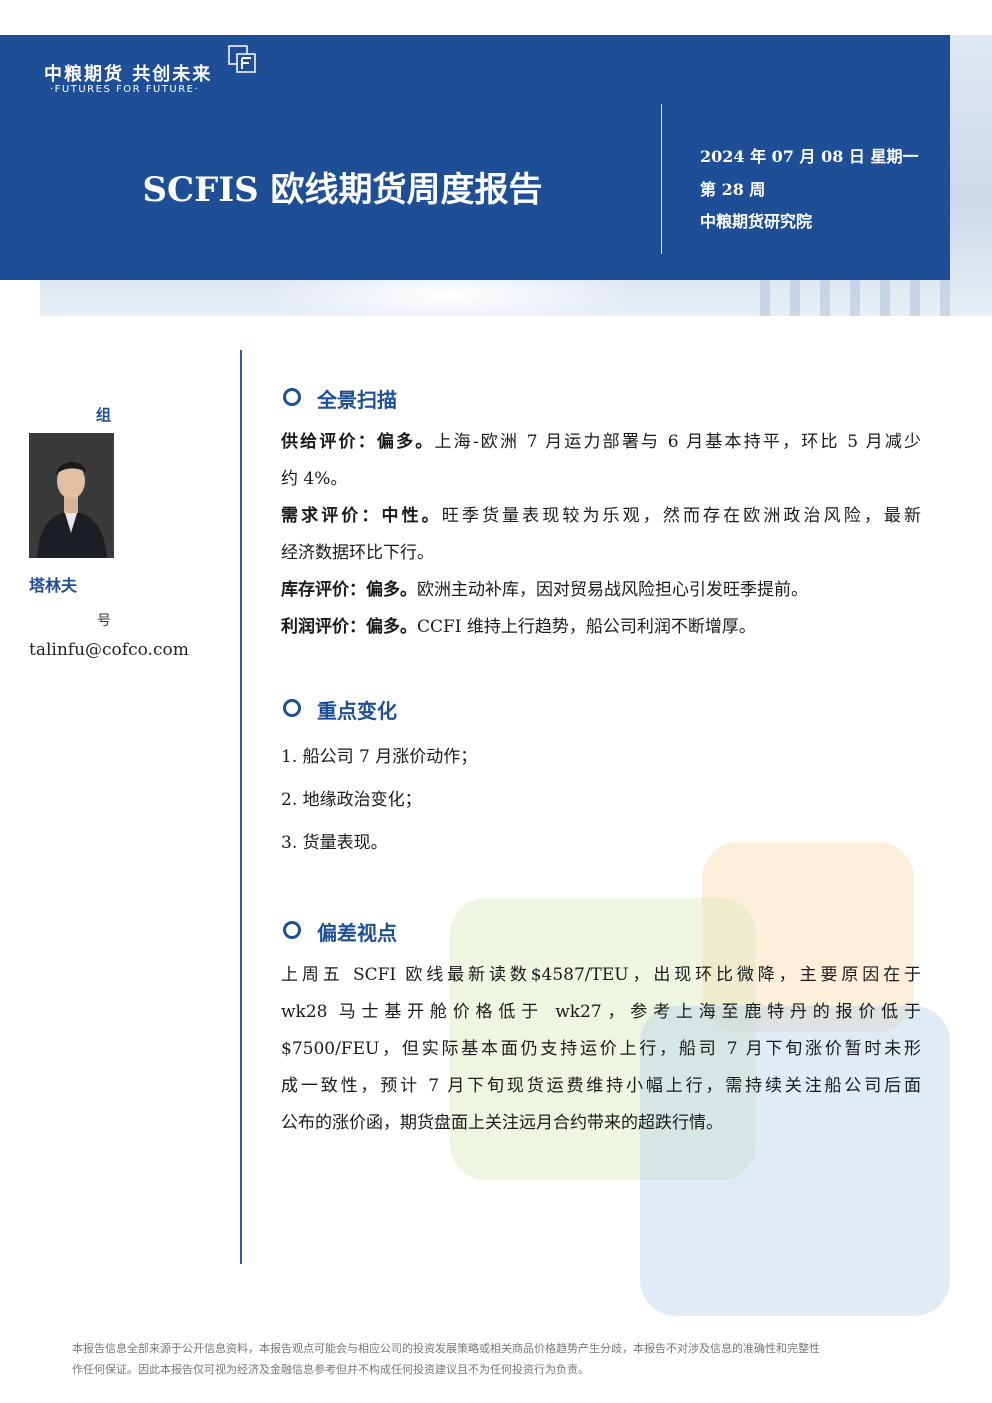  Describe the element at coordinates (601, 1012) in the screenshot. I see `view-line: wk28 马士基开舱价格低于 wk27，参考上海至鹿特丹的报价低于` at that location.